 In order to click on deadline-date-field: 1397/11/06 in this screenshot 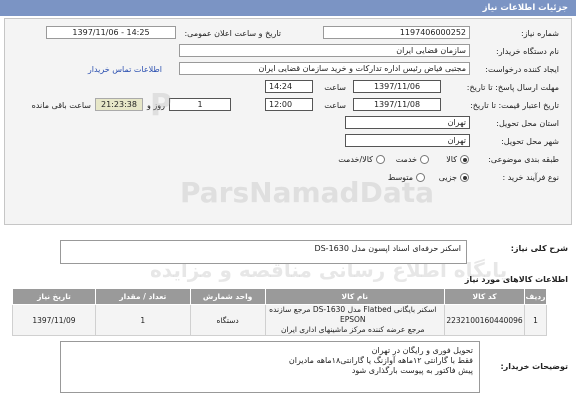, I will do `click(397, 86)`.